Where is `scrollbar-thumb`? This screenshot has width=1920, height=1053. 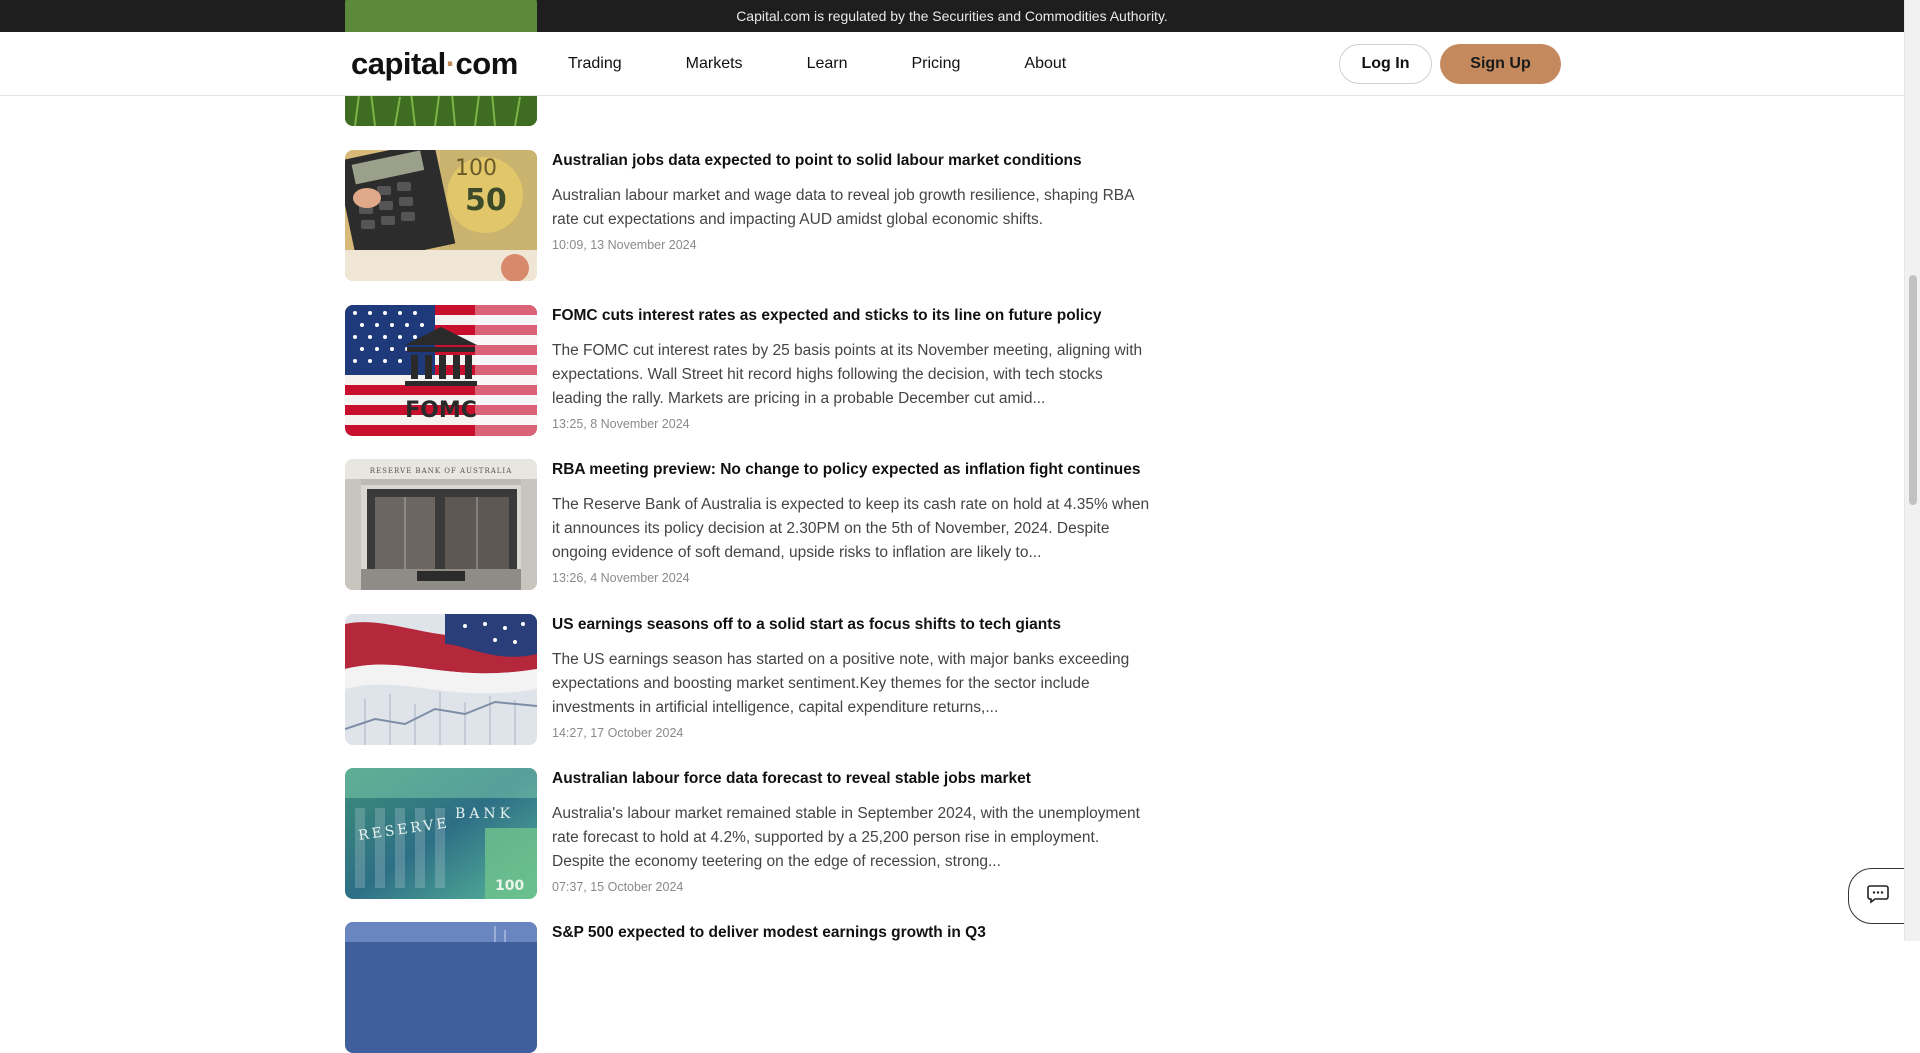 scrollbar-thumb is located at coordinates (1913, 390).